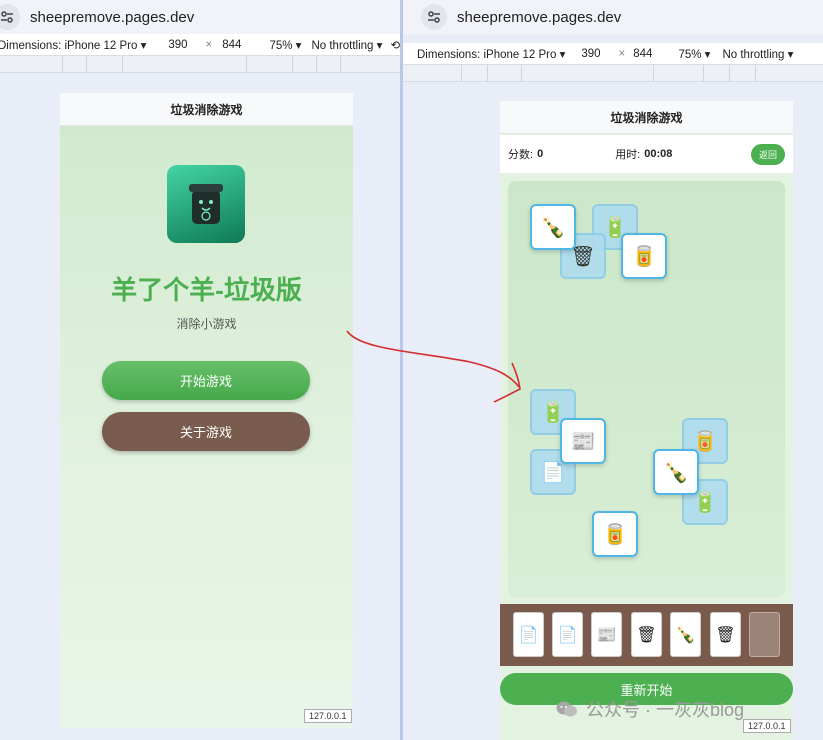 The height and width of the screenshot is (740, 823). What do you see at coordinates (606, 634) in the screenshot?
I see `tray-slot-newspaper: 📰` at bounding box center [606, 634].